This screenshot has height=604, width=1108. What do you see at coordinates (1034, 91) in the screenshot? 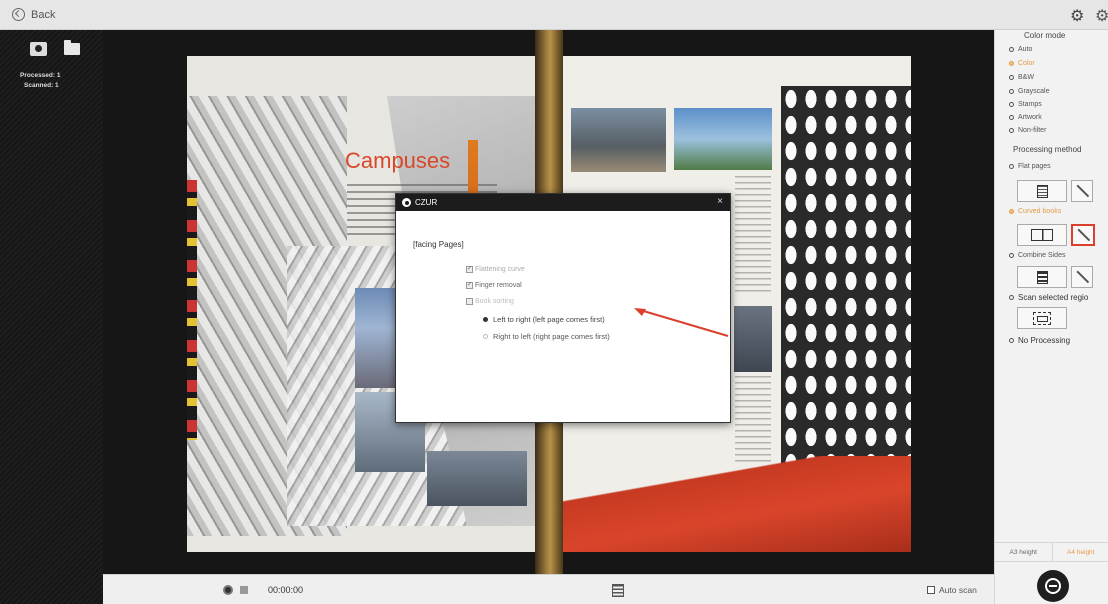
I see `option-label: Grayscale` at bounding box center [1034, 91].